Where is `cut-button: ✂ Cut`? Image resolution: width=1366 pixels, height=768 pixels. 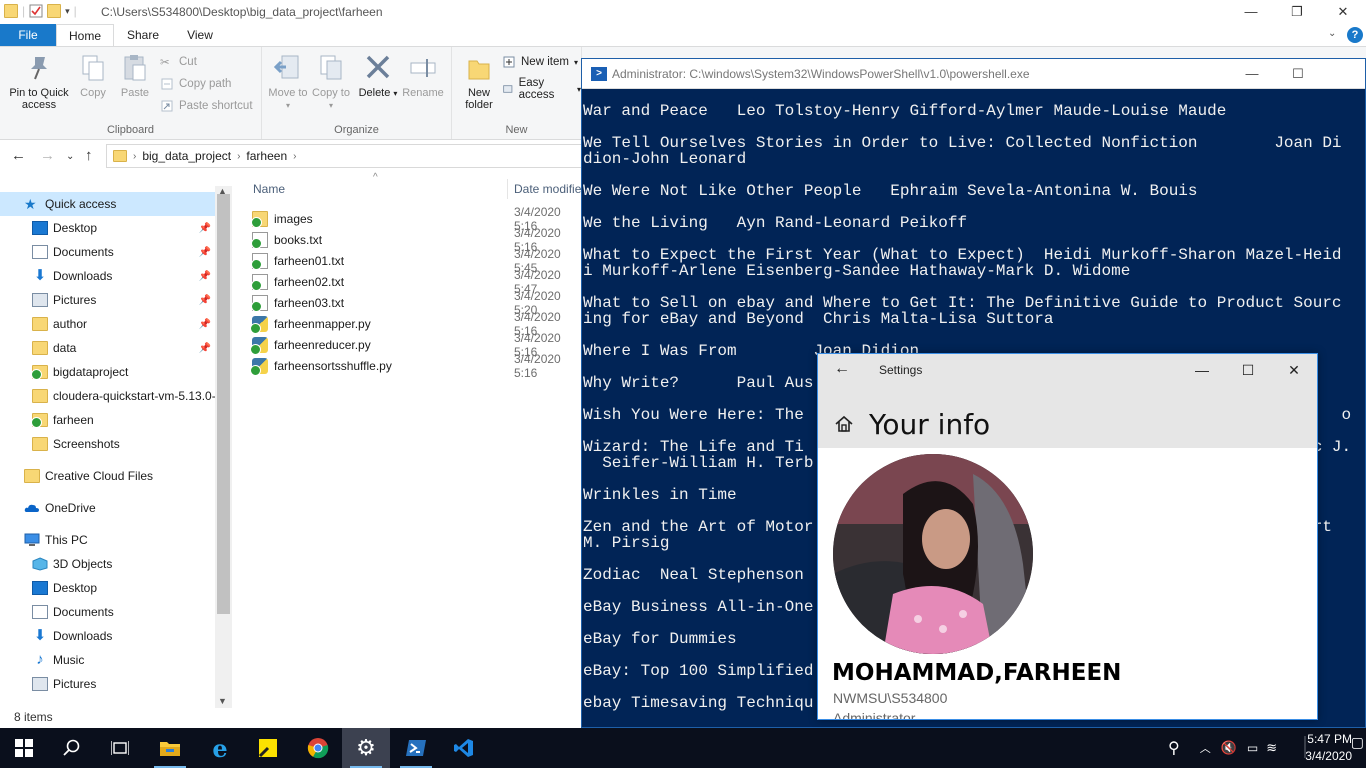 cut-button: ✂ Cut is located at coordinates (178, 62).